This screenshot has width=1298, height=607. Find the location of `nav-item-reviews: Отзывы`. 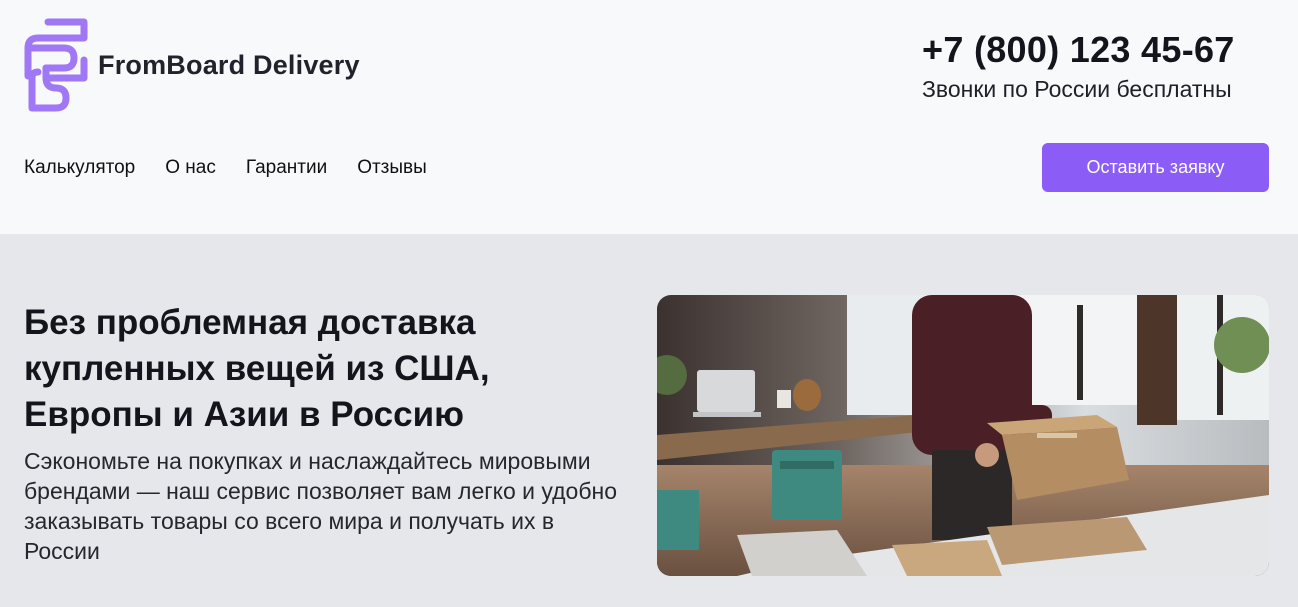

nav-item-reviews: Отзывы is located at coordinates (392, 168).